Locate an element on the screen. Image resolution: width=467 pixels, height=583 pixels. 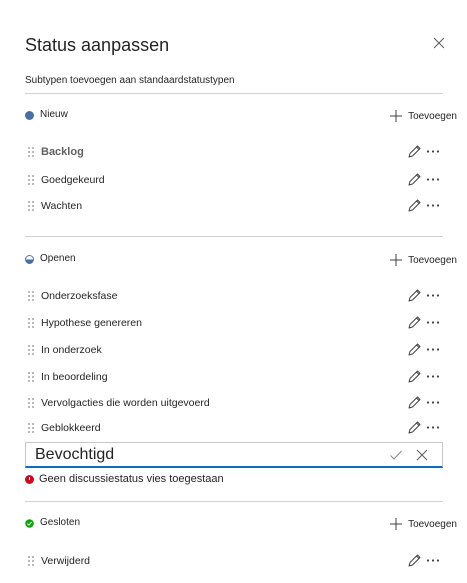
dismiss-icon is located at coordinates (422, 455).